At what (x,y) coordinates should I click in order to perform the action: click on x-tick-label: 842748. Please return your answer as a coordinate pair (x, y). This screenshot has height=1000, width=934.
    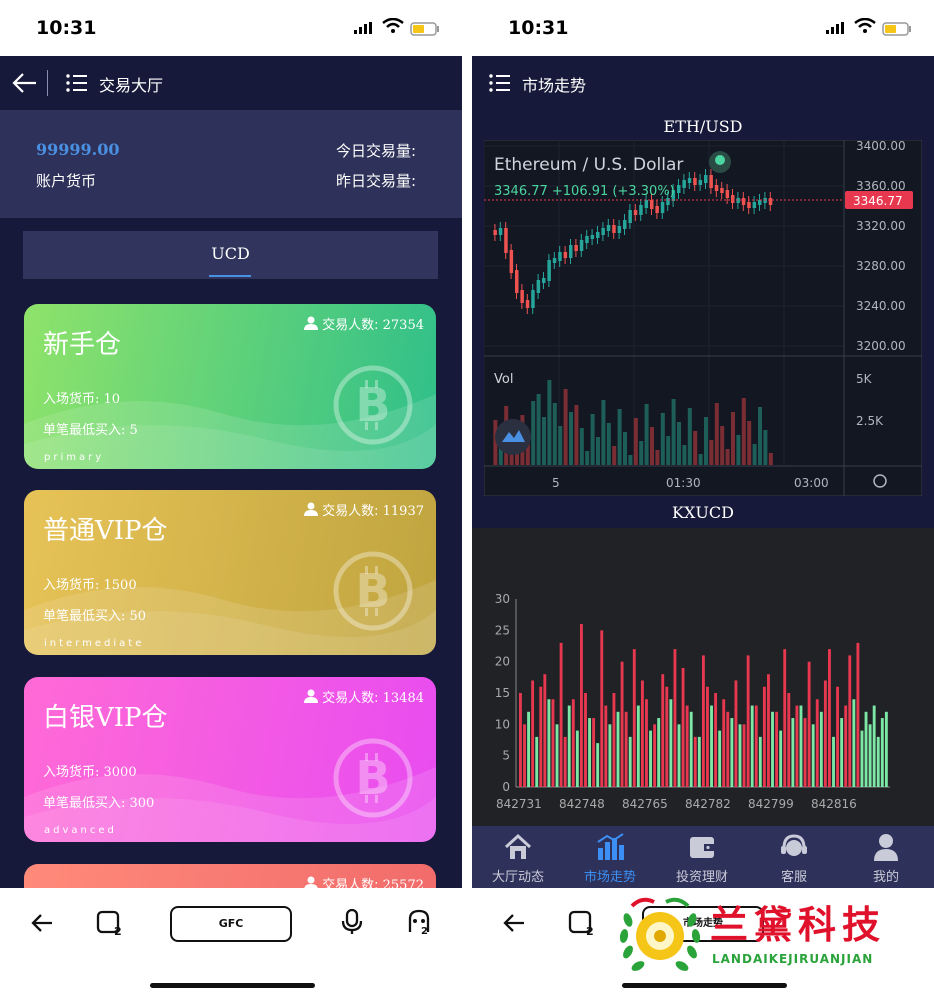
    Looking at the image, I should click on (582, 804).